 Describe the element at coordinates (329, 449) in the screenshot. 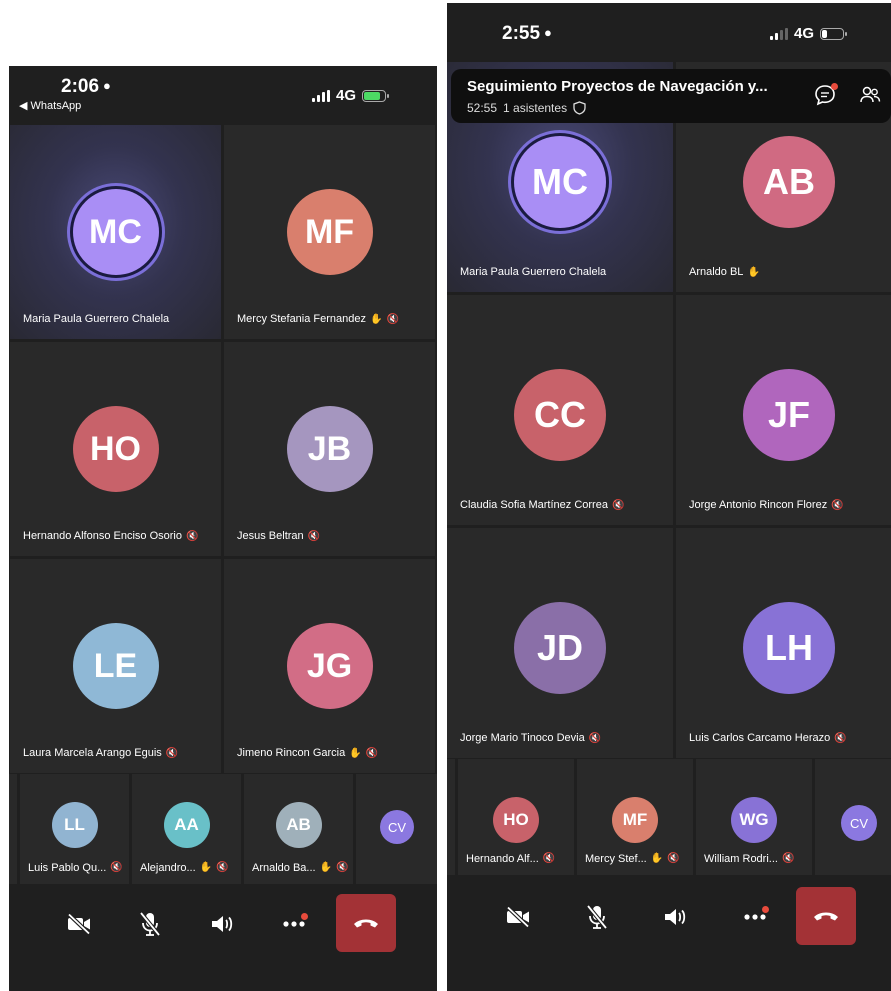

I see `participant-tile: JB Jesus Beltran 🔇` at that location.